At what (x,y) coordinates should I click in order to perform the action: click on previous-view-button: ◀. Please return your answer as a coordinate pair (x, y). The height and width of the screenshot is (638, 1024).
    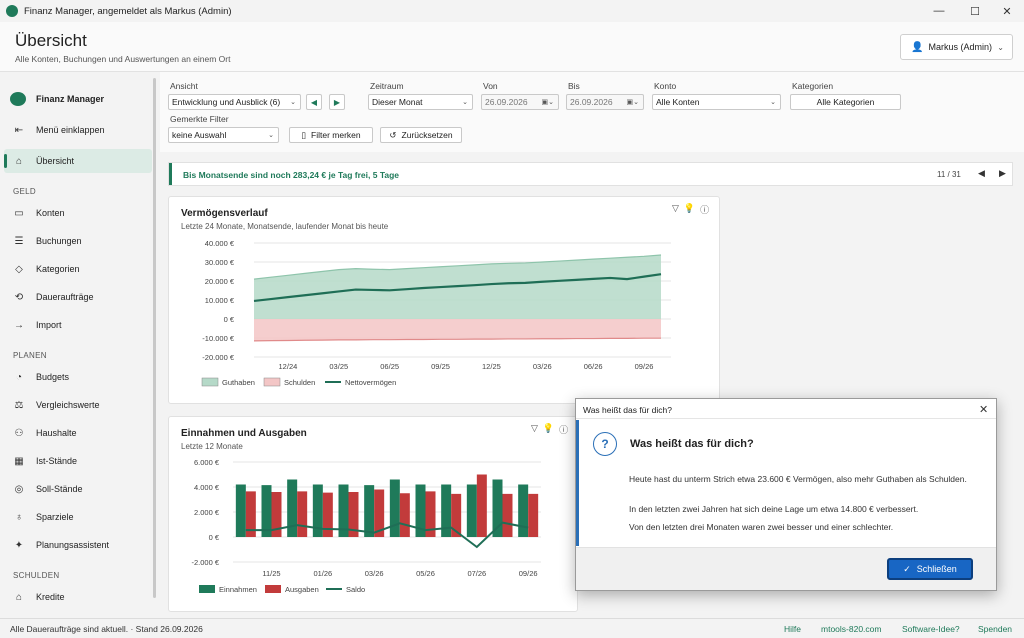
    Looking at the image, I should click on (314, 102).